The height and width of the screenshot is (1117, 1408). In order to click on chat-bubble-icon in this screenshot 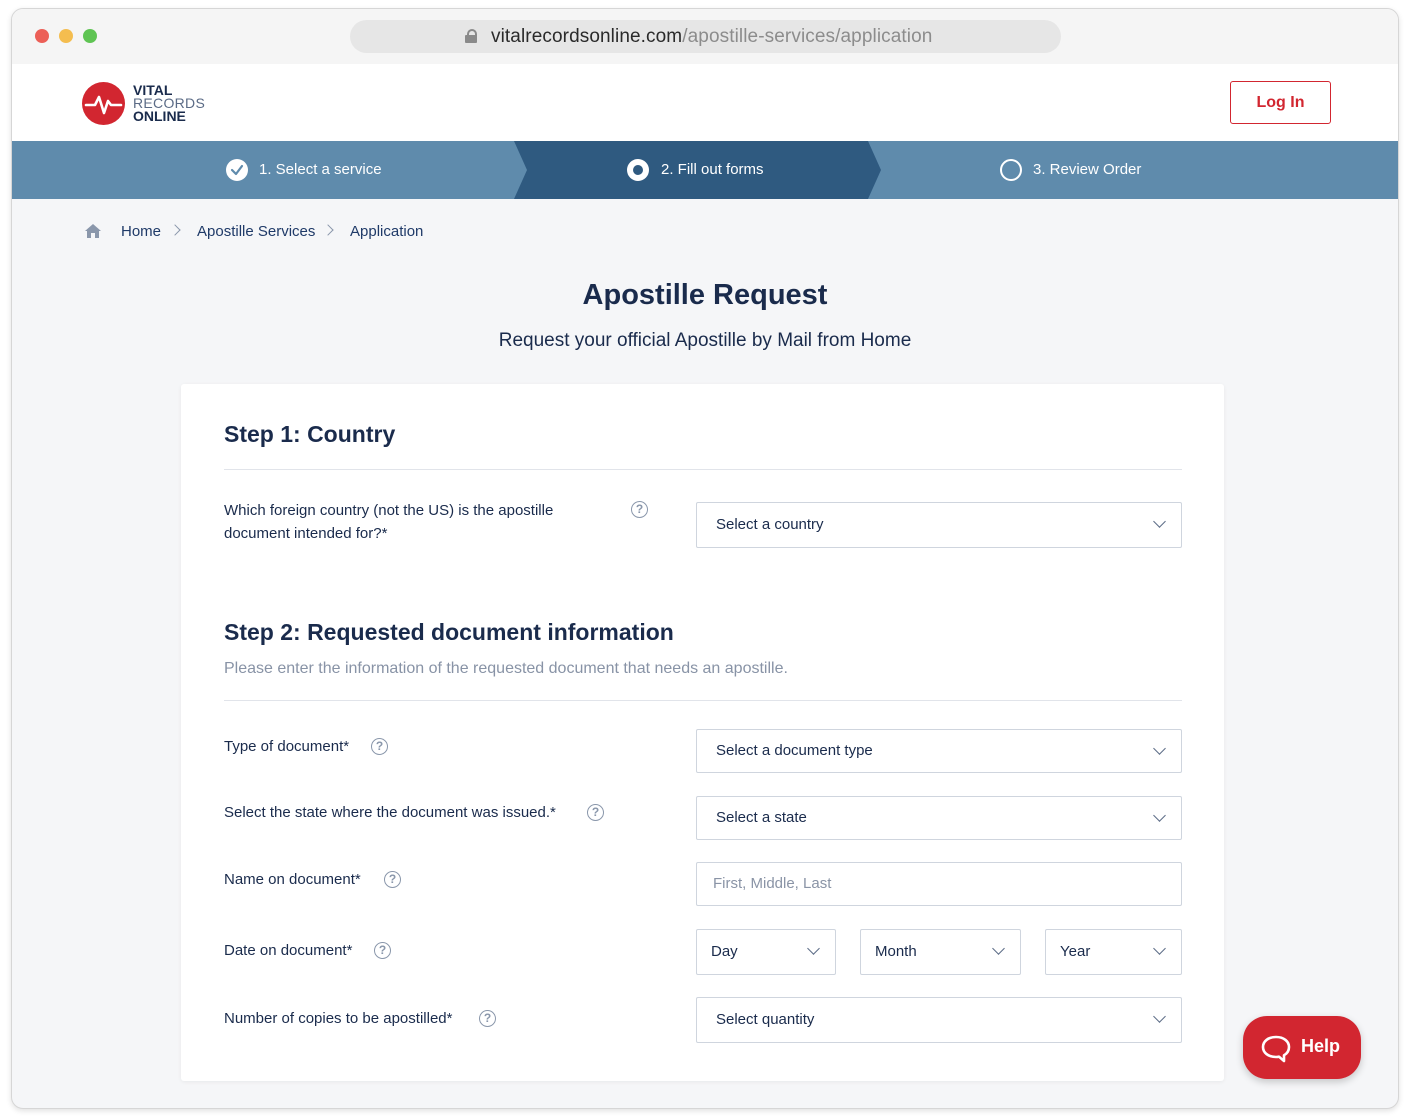, I will do `click(1276, 1051)`.